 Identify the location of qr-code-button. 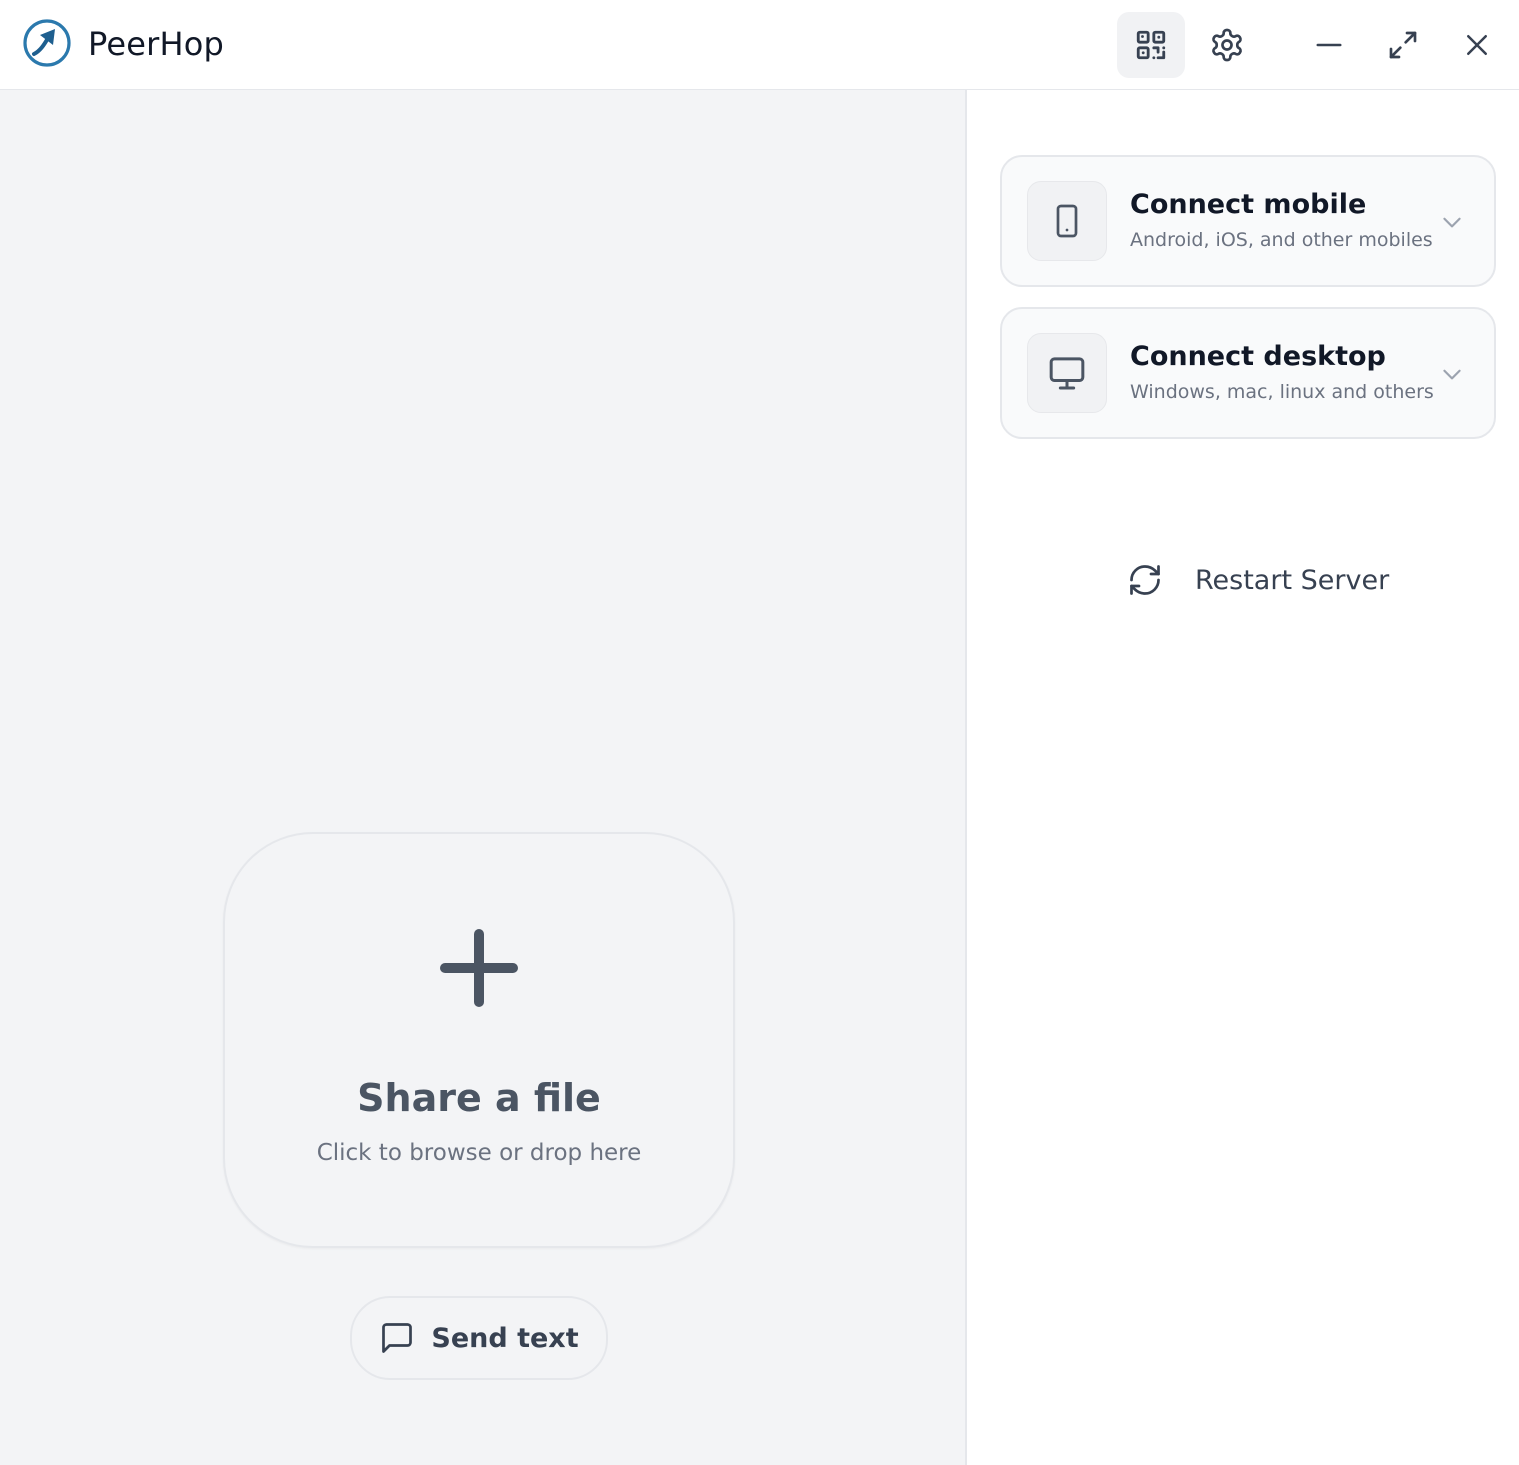
(1151, 45).